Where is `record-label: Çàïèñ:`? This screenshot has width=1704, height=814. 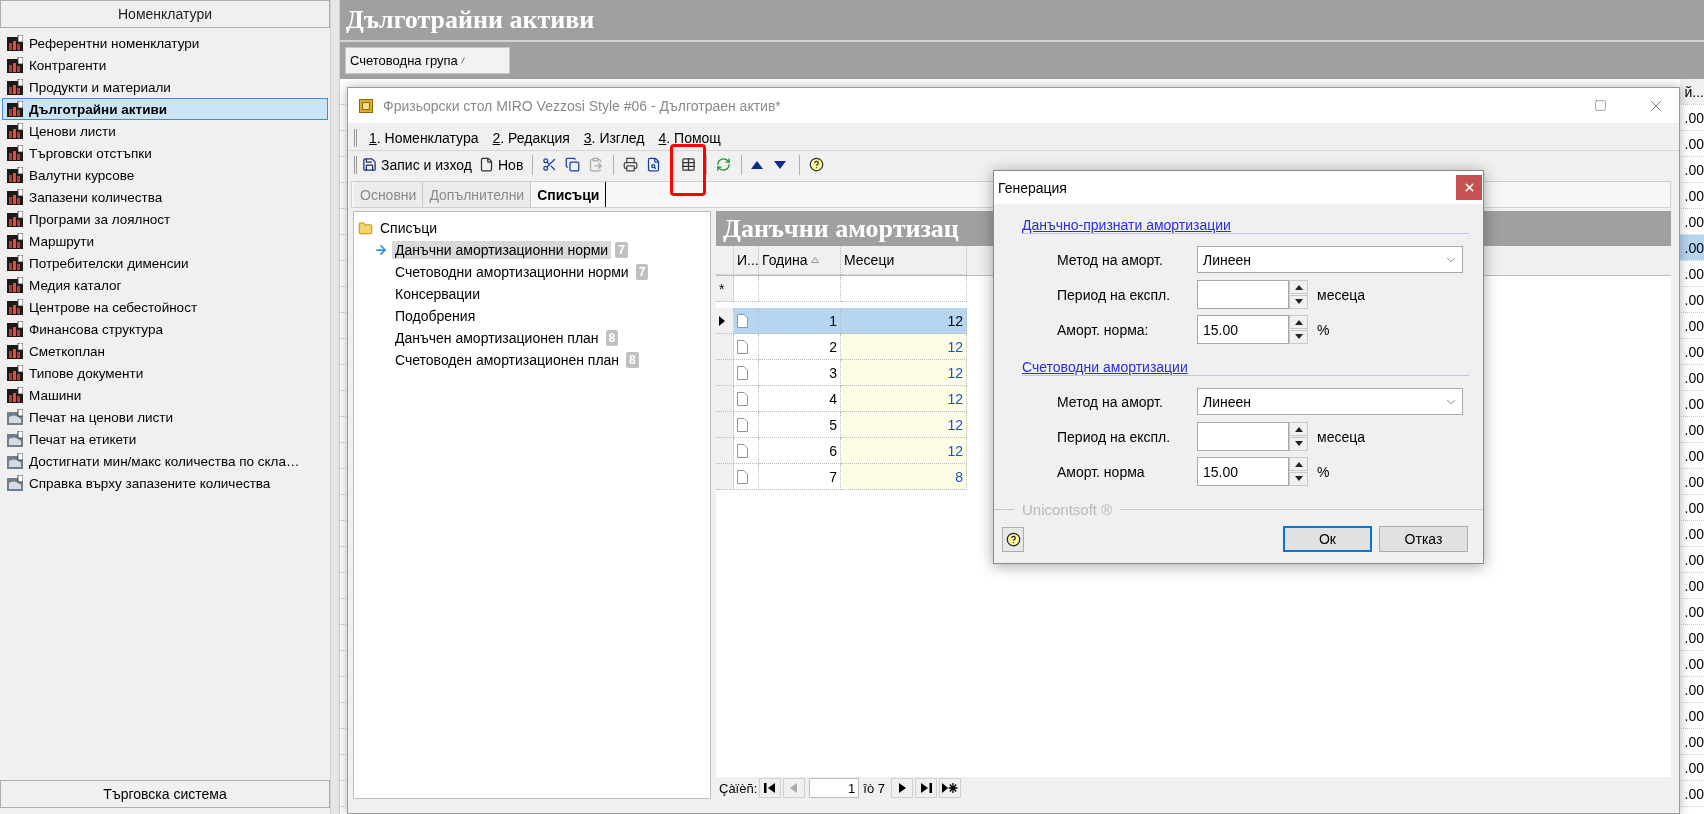 record-label: Çàïèñ: is located at coordinates (738, 788).